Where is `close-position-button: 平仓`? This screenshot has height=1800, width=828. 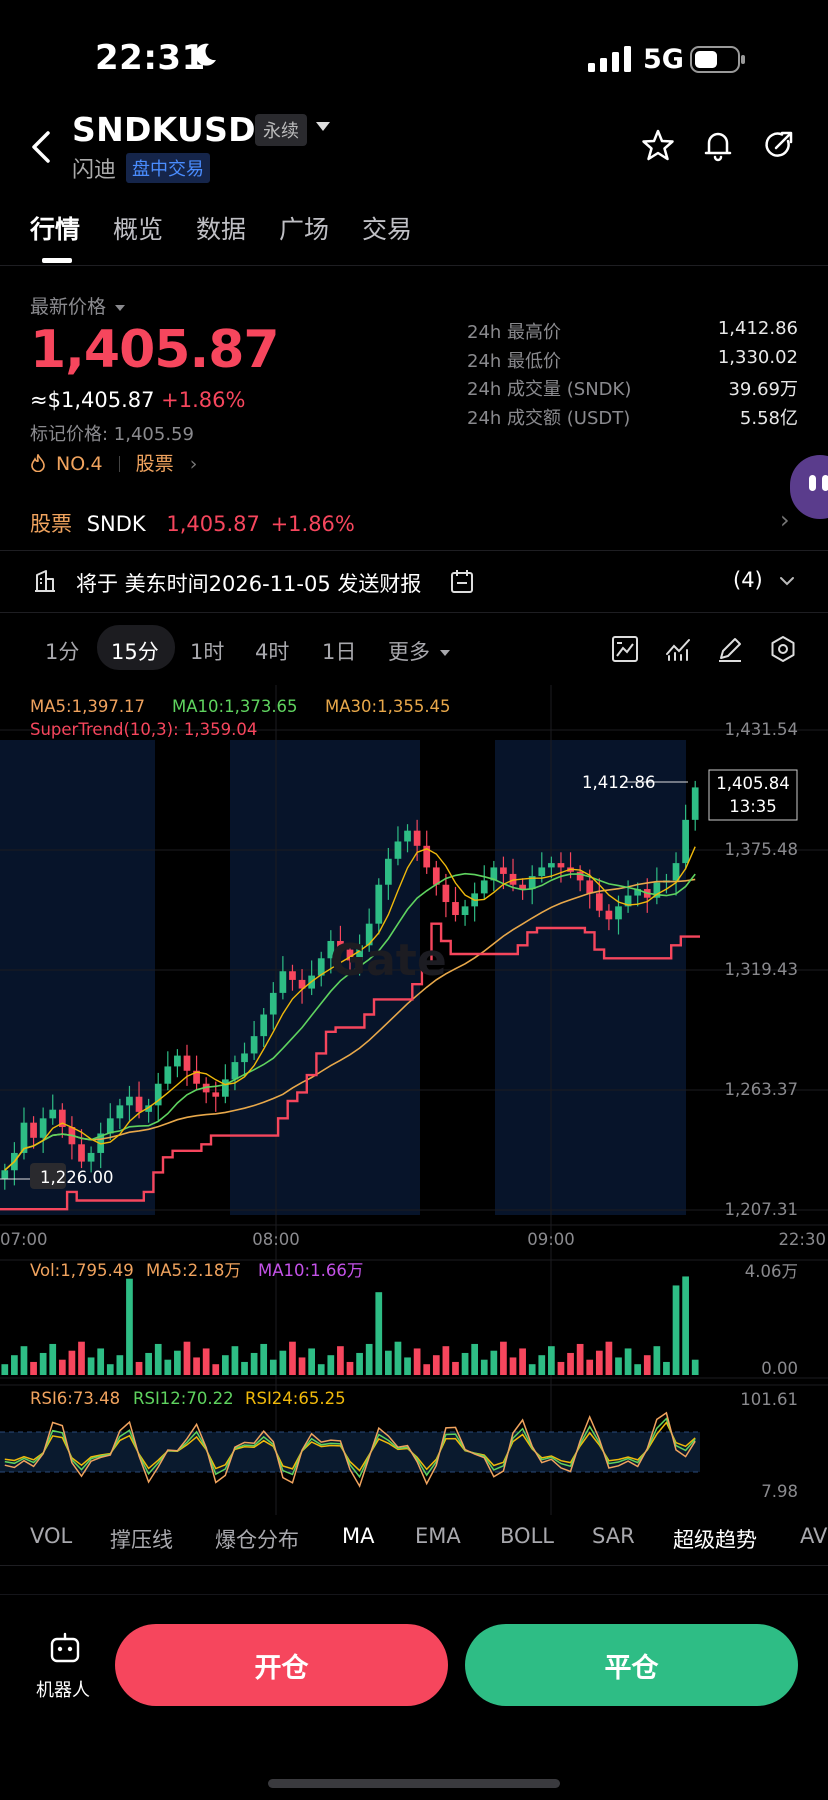
close-position-button: 平仓 is located at coordinates (631, 1665).